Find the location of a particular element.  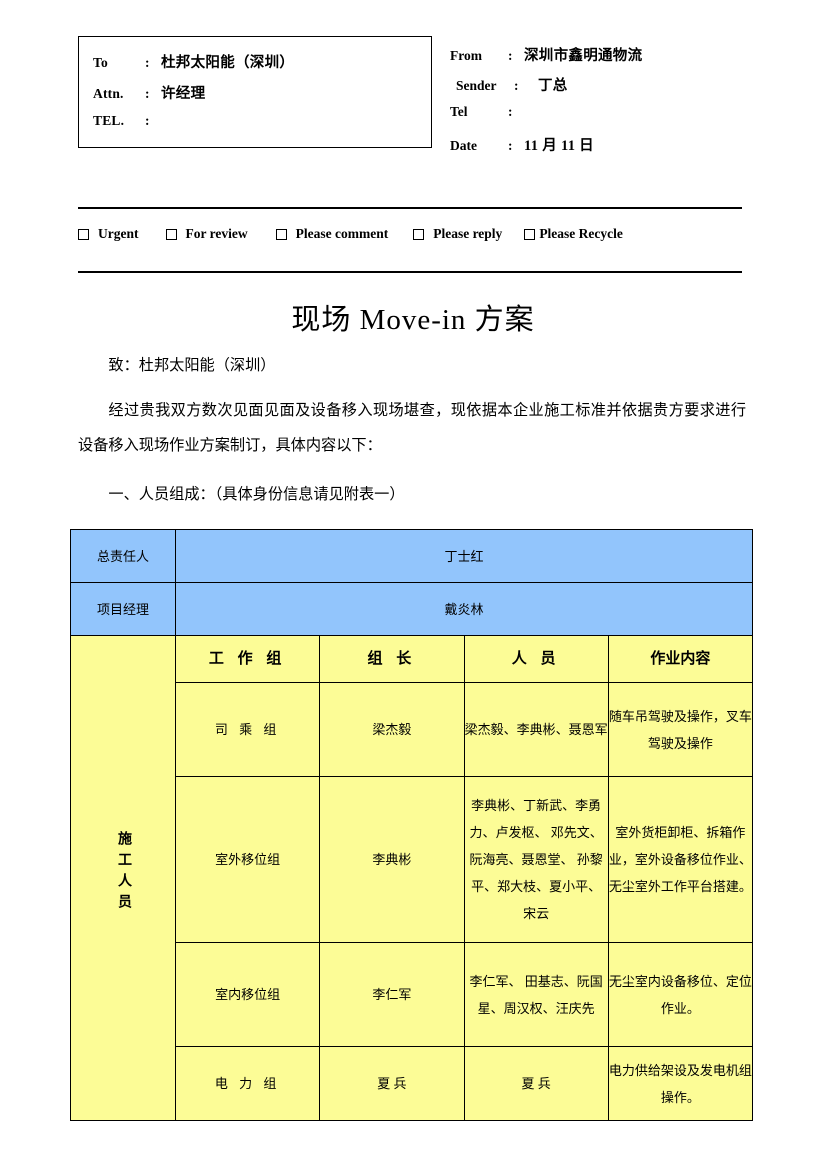

tel-colon: : is located at coordinates (147, 120).